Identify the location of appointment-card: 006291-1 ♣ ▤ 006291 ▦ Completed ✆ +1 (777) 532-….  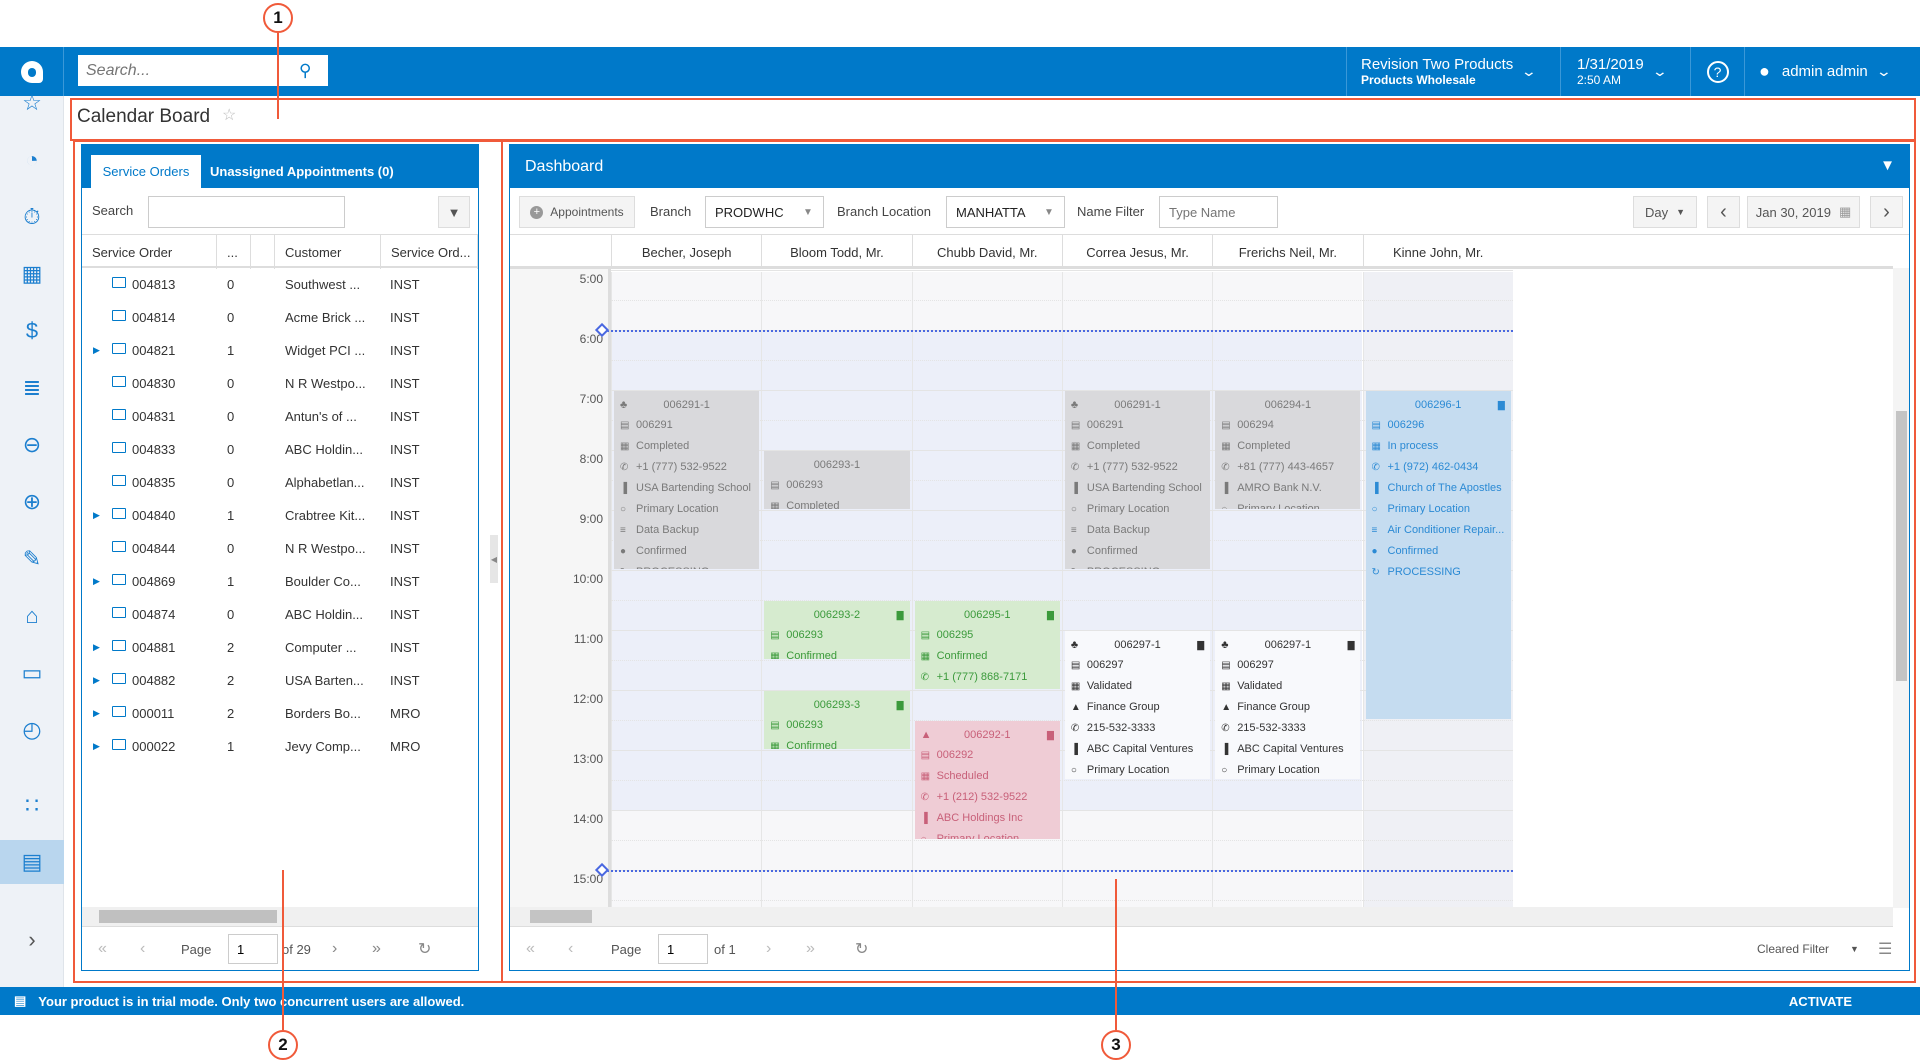
(1137, 480).